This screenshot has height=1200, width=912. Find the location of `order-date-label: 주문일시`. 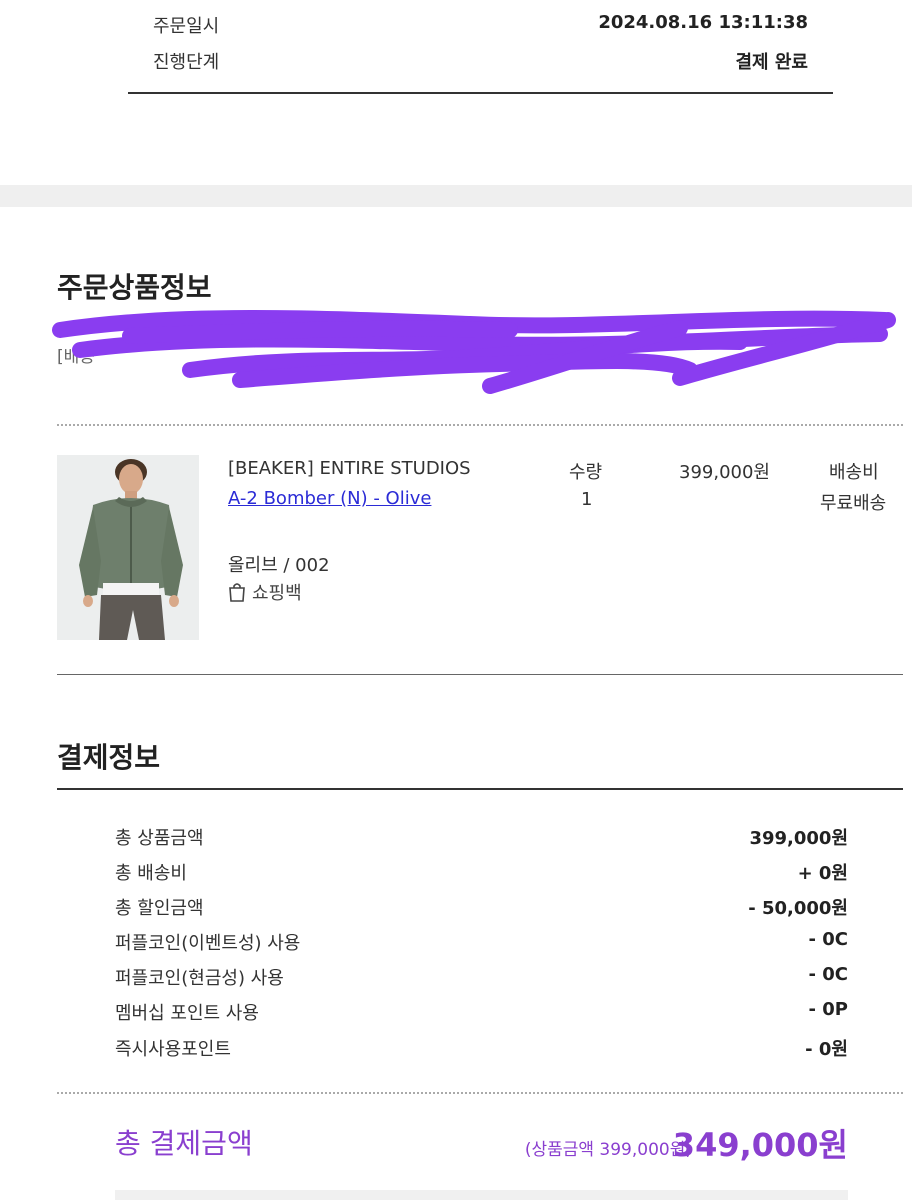

order-date-label: 주문일시 is located at coordinates (186, 26).